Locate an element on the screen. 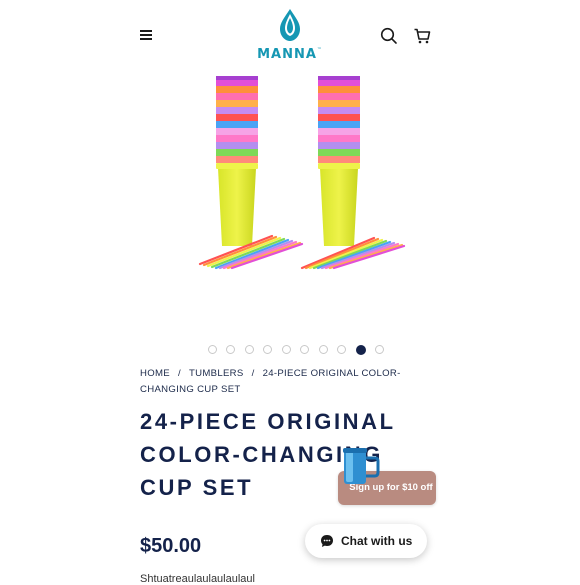  product-price: $50.00 is located at coordinates (171, 546).